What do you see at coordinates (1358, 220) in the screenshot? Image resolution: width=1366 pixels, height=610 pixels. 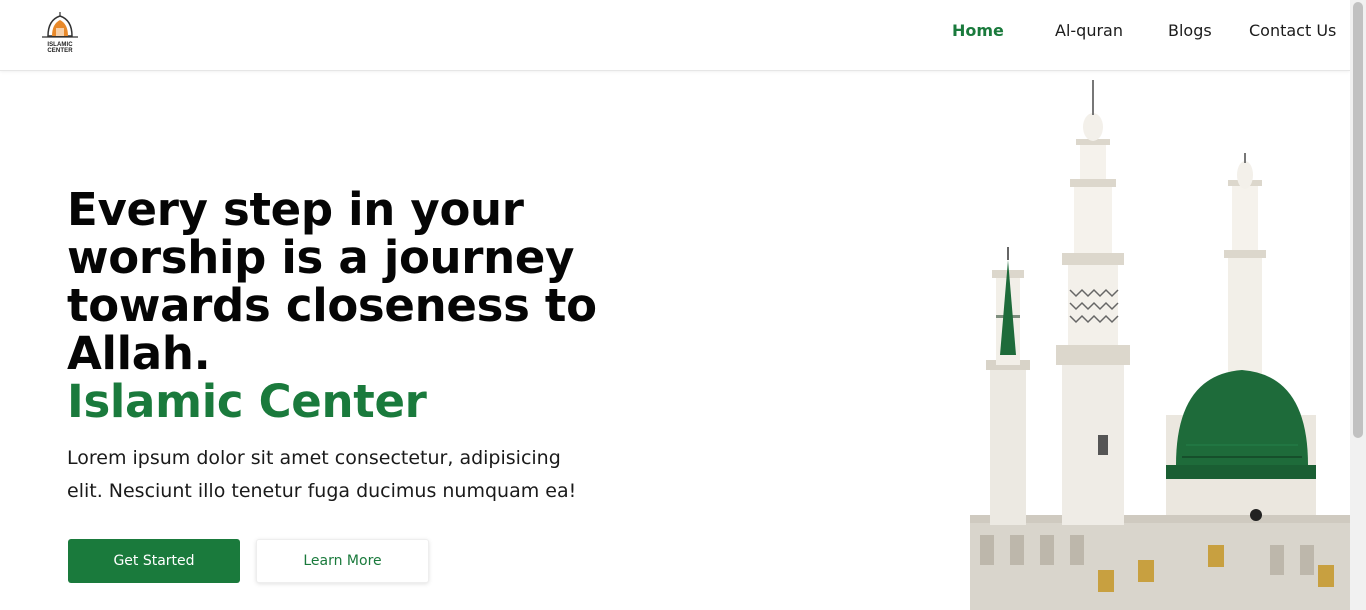 I see `scrollbar-thumb` at bounding box center [1358, 220].